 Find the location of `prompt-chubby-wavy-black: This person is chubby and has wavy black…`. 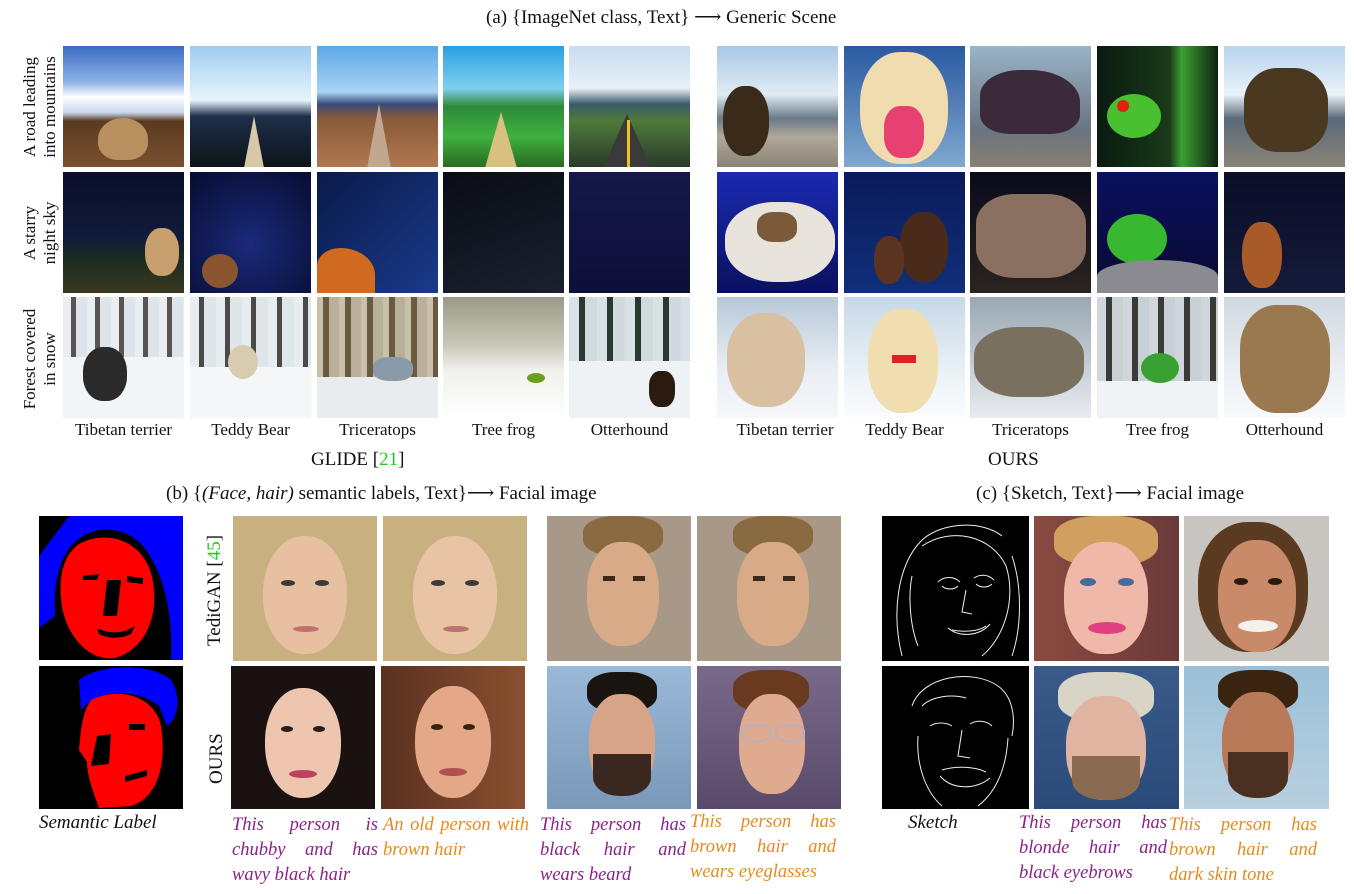

prompt-chubby-wavy-black: This person is chubby and has wavy black… is located at coordinates (305, 850).